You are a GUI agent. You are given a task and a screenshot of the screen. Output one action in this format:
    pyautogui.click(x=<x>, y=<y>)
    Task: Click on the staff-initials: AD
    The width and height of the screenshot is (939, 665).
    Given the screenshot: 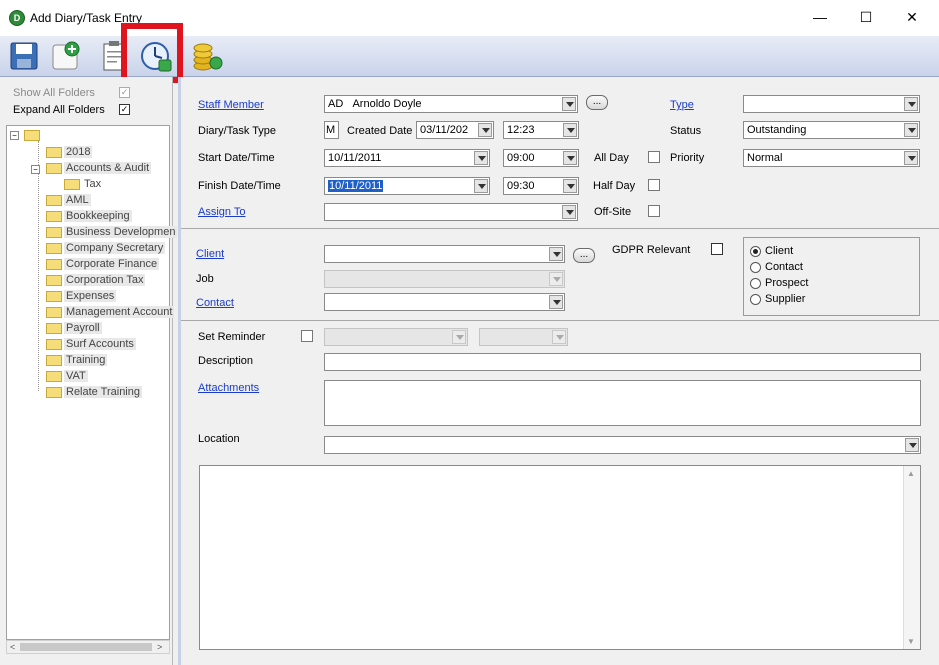 What is the action you would take?
    pyautogui.click(x=336, y=104)
    